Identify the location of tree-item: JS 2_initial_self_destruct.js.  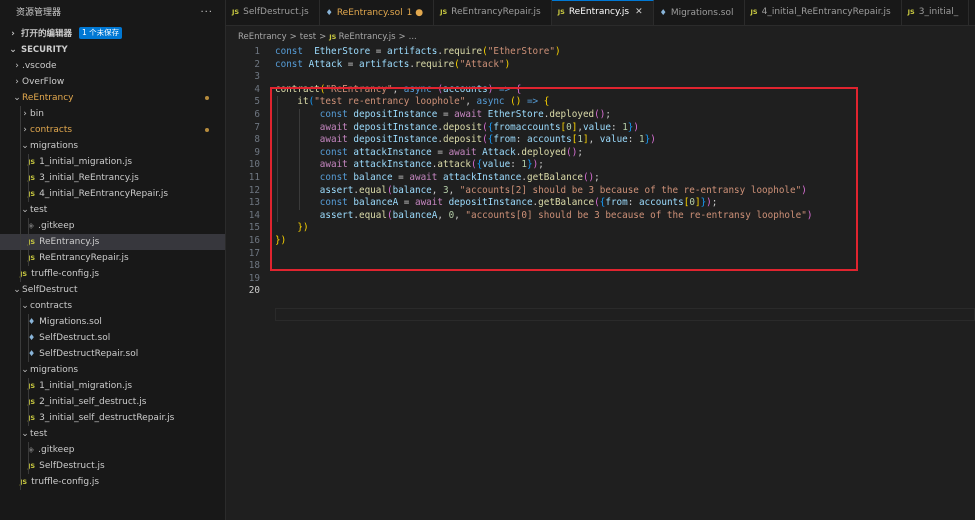
(112, 402).